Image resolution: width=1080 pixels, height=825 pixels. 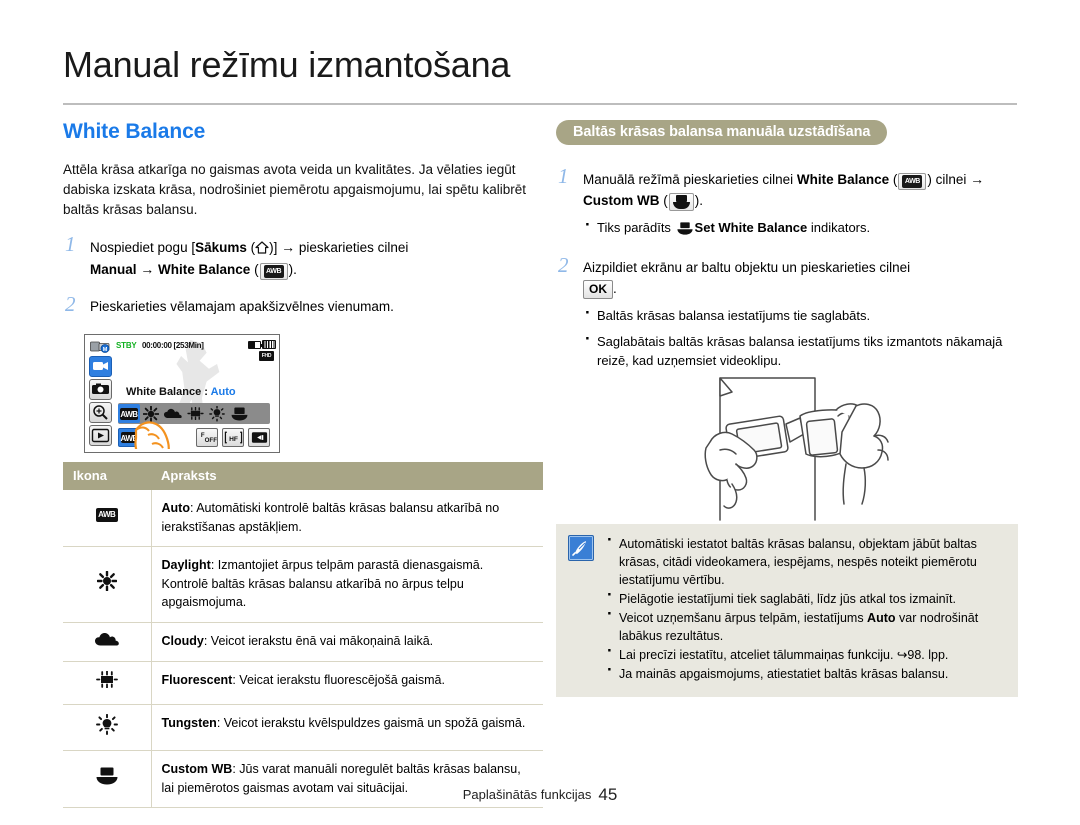 I want to click on svg-text: OFF, so click(x=210, y=440).